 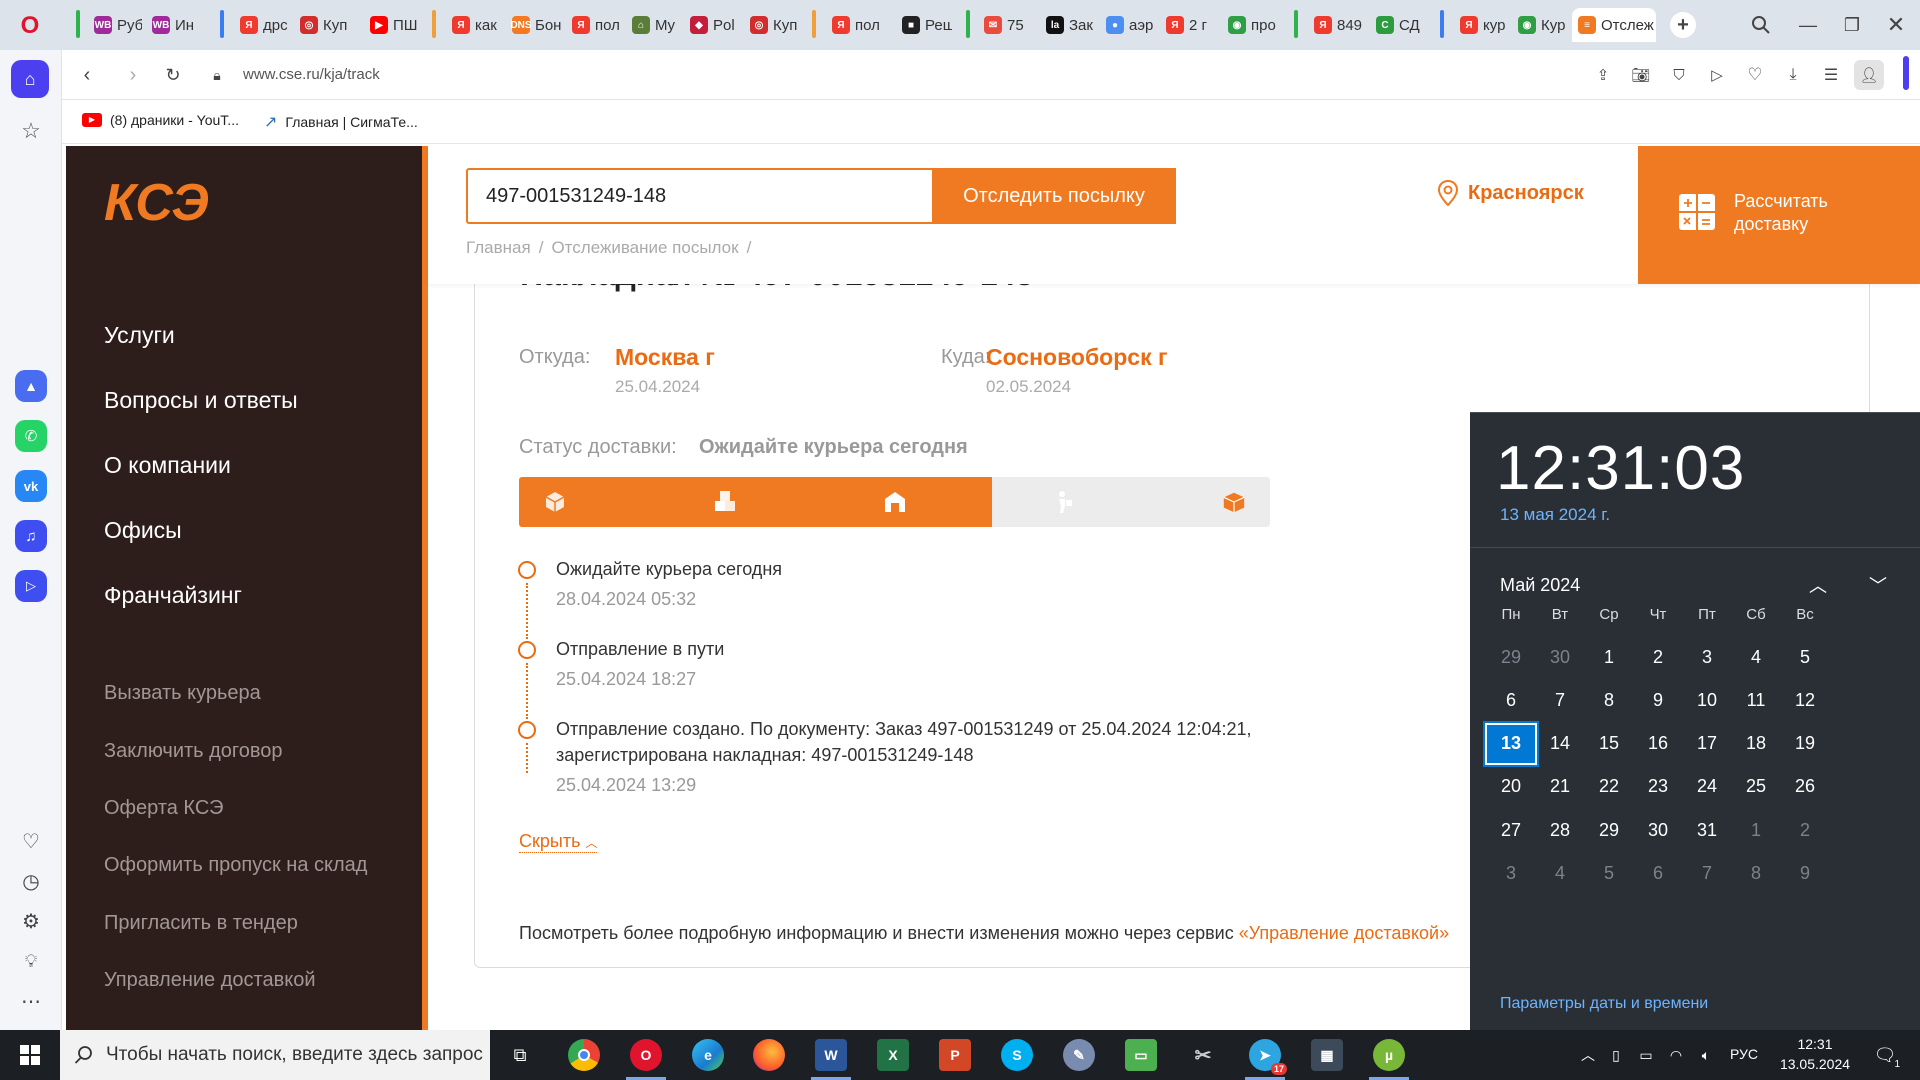 I want to click on restore-button: ❐, so click(x=1852, y=25).